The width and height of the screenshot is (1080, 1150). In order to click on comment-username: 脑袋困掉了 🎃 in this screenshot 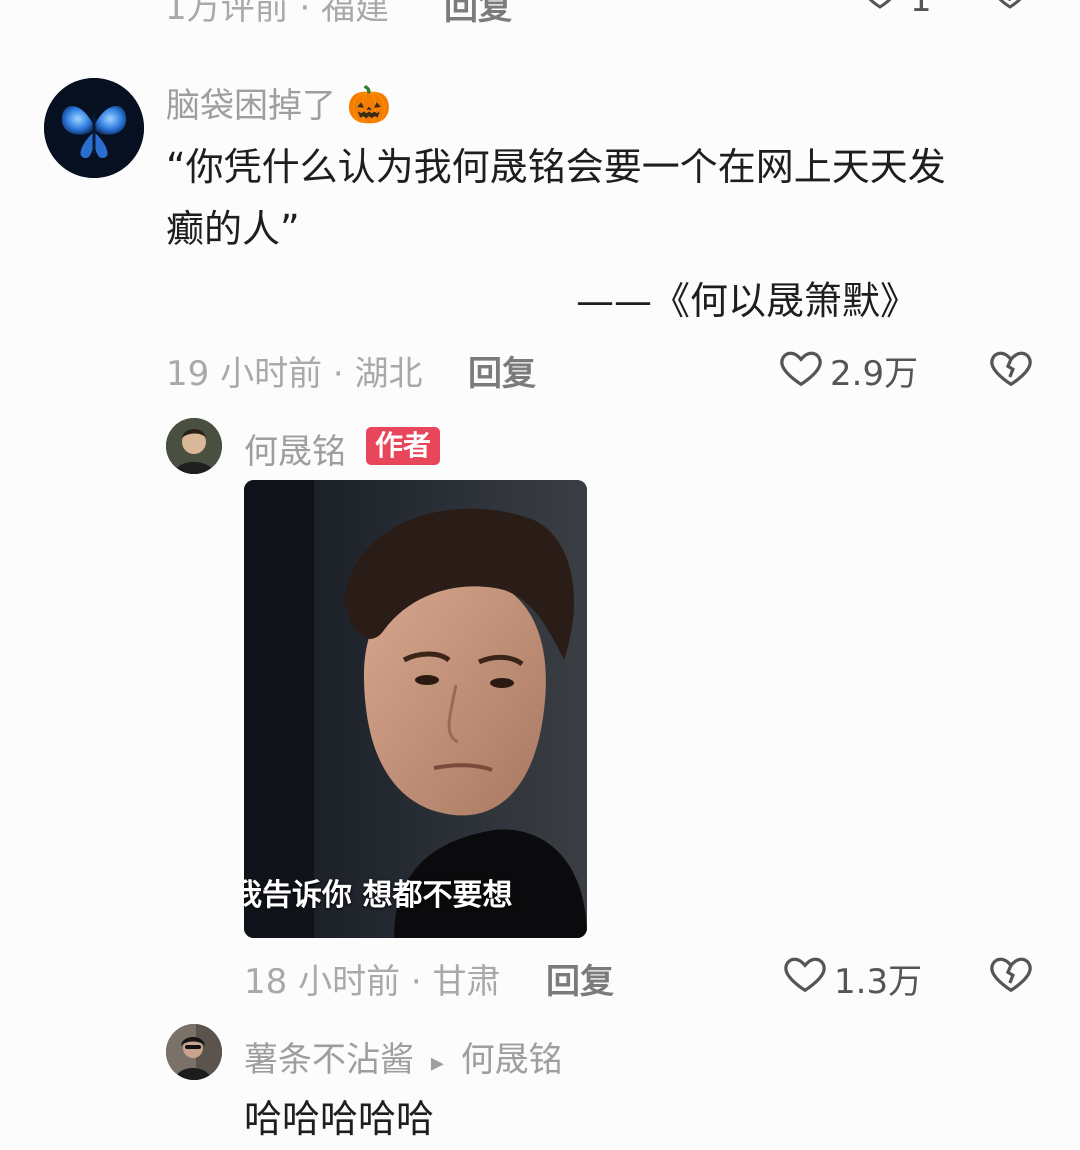, I will do `click(279, 102)`.